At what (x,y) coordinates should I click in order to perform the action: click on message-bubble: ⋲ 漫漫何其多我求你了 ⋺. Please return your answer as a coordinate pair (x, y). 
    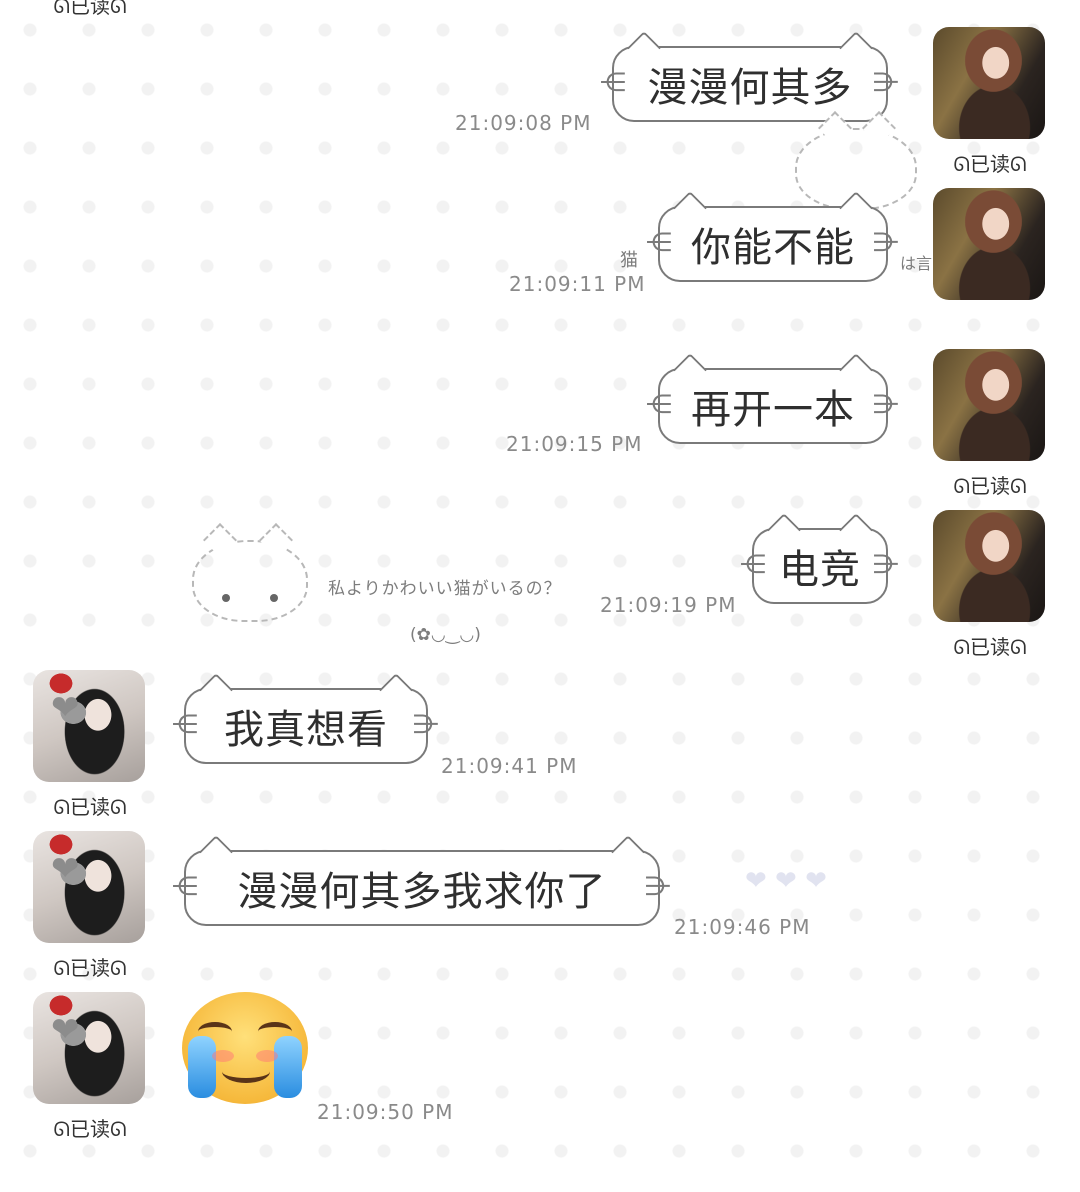
    Looking at the image, I should click on (421, 888).